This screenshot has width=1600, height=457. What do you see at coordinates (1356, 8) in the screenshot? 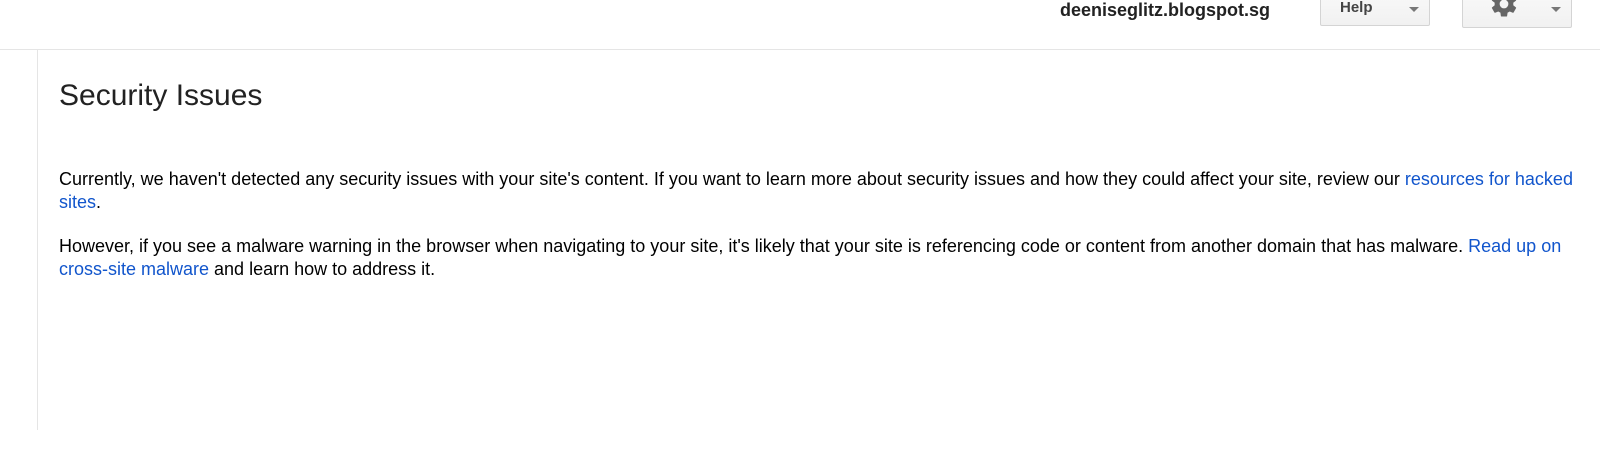
I see `help-button-label: Help` at bounding box center [1356, 8].